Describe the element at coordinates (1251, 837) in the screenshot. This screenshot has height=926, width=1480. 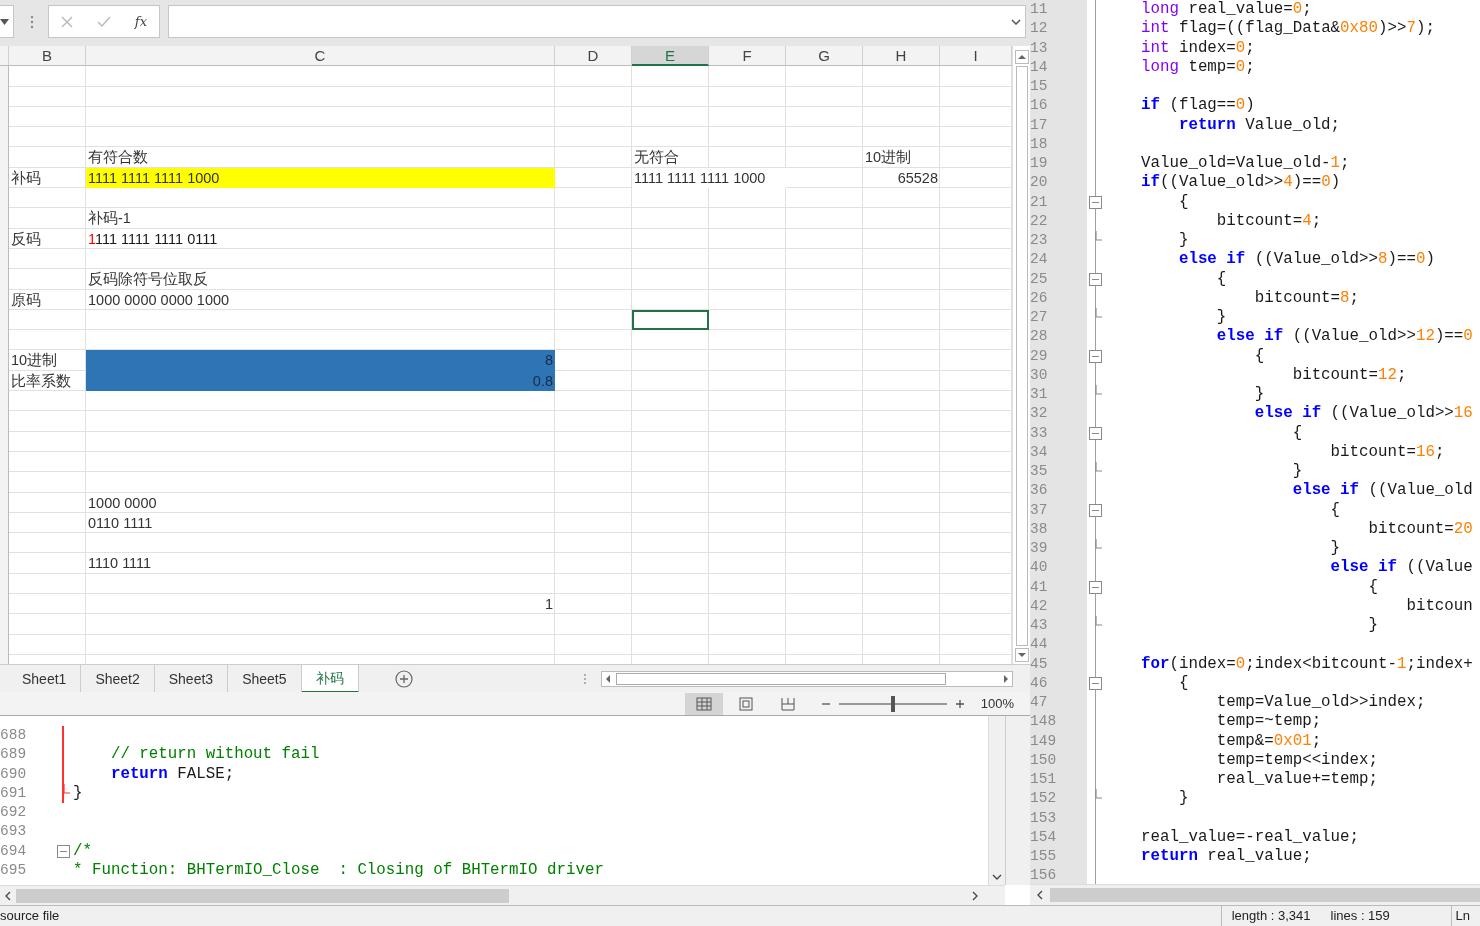
I see `code-line: real_value=-real_value;` at that location.